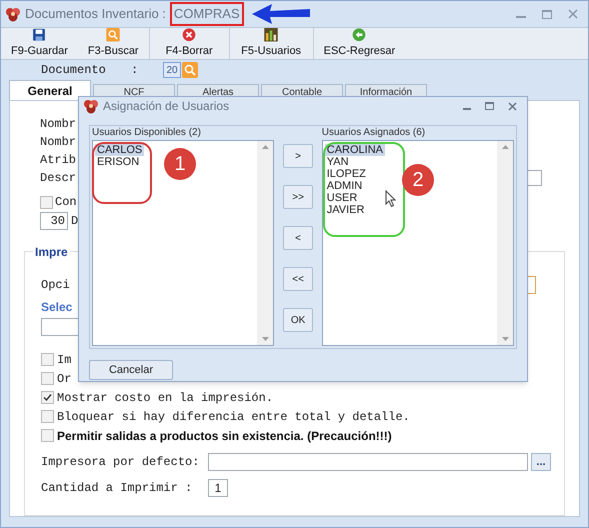  What do you see at coordinates (117, 488) in the screenshot?
I see `quantity-label: Cantidad a Imprimir :` at bounding box center [117, 488].